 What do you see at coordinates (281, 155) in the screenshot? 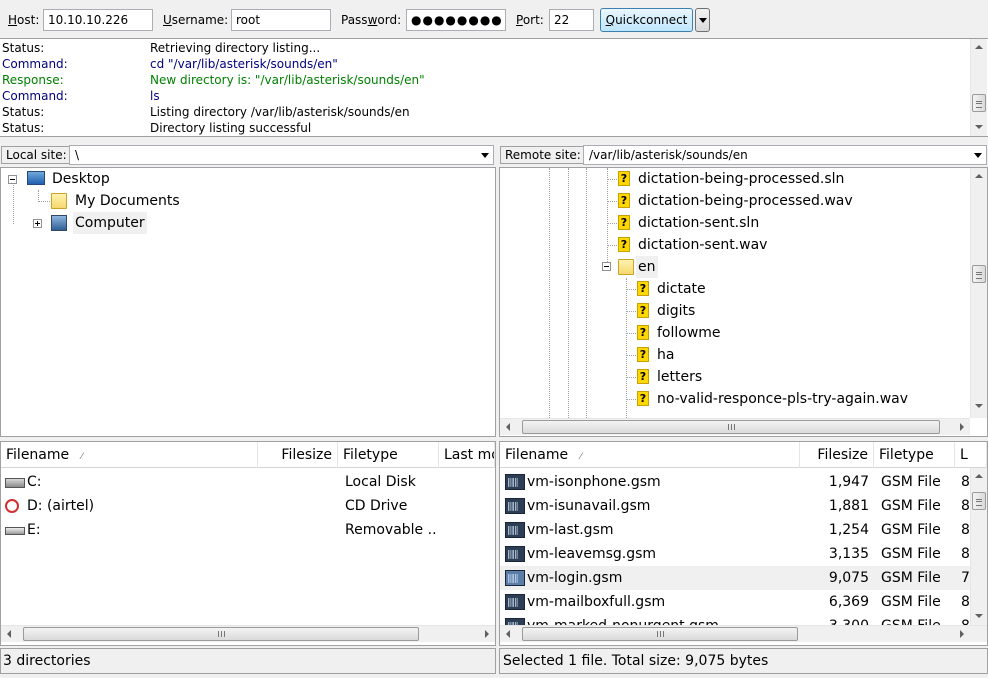
I see `local-site-path-combo: \` at bounding box center [281, 155].